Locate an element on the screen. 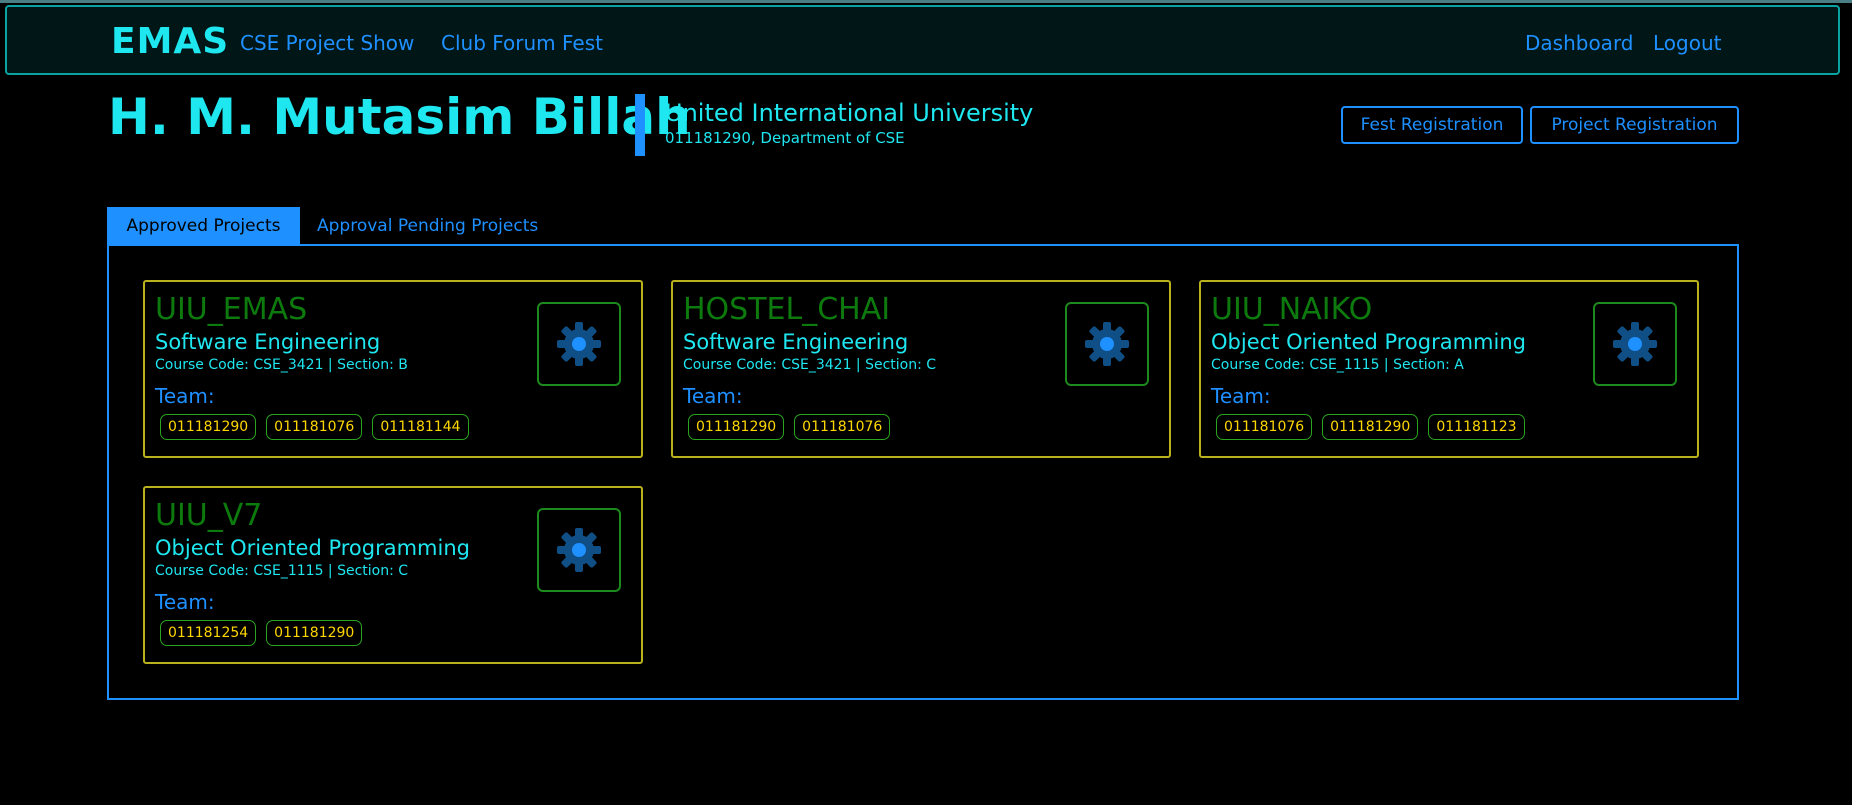 Image resolution: width=1852 pixels, height=805 pixels. team-members: 011181290 011181076 is located at coordinates (789, 427).